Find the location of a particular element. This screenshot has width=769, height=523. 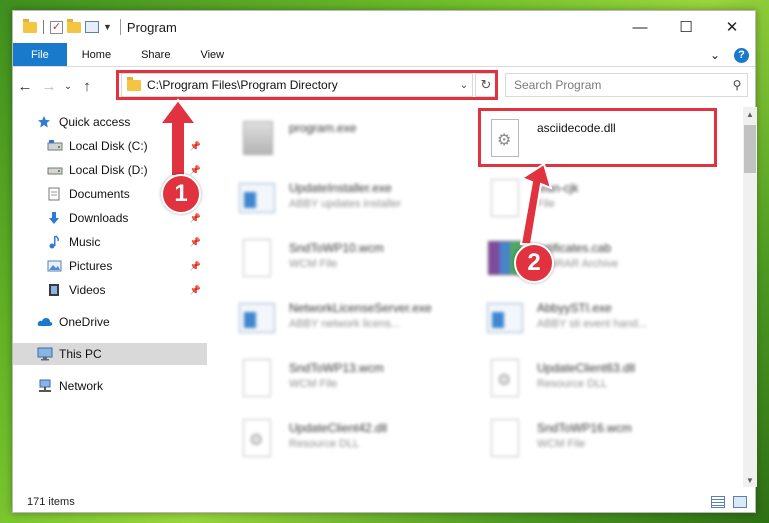

recent-locations-chevron-icon: ⌄ is located at coordinates (68, 86).